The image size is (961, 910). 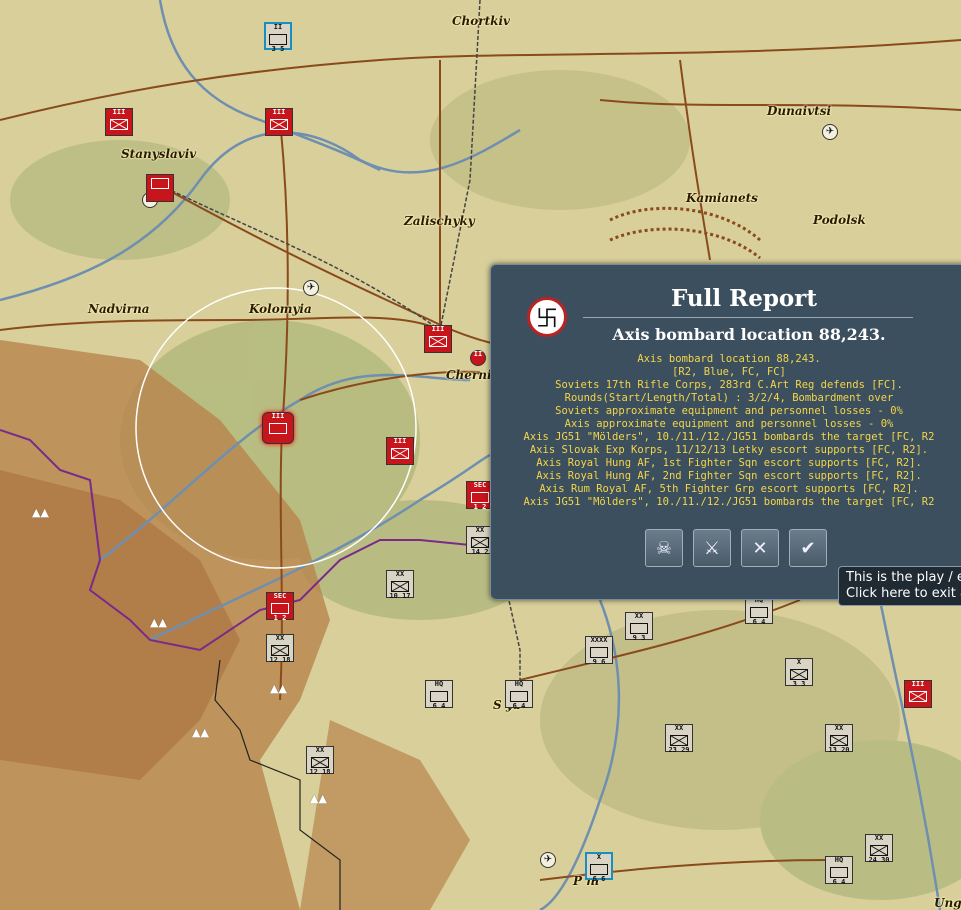 What do you see at coordinates (439, 221) in the screenshot?
I see `town-label: Zalischyky` at bounding box center [439, 221].